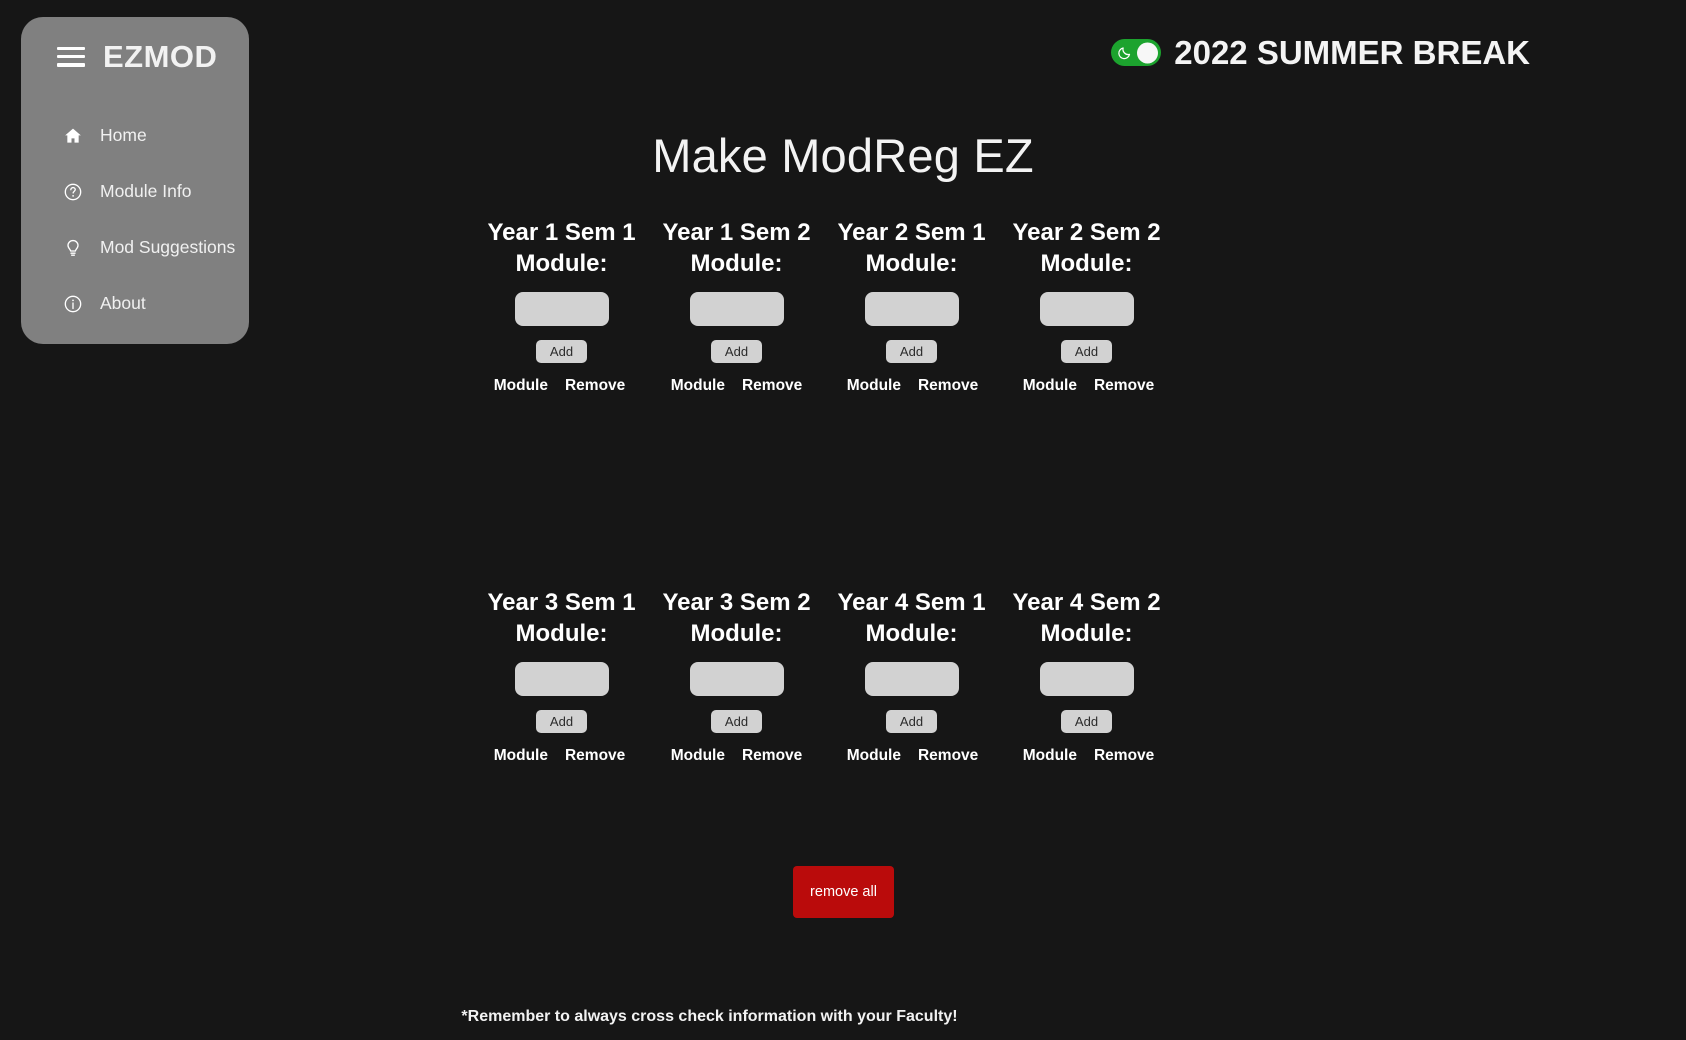  I want to click on dark-mode-toggle, so click(1136, 52).